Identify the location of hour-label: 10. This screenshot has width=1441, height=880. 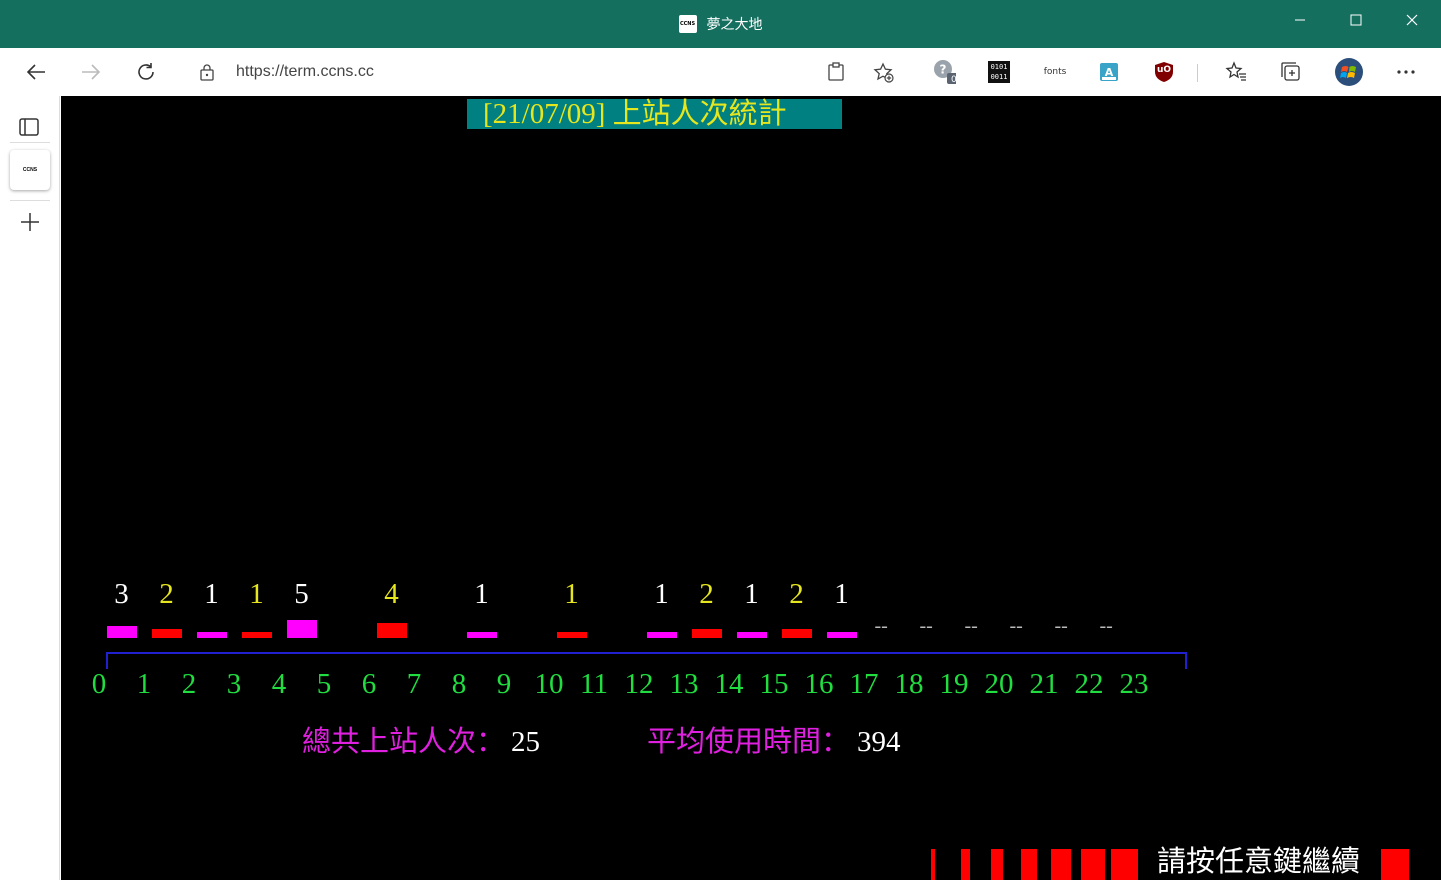
(549, 684).